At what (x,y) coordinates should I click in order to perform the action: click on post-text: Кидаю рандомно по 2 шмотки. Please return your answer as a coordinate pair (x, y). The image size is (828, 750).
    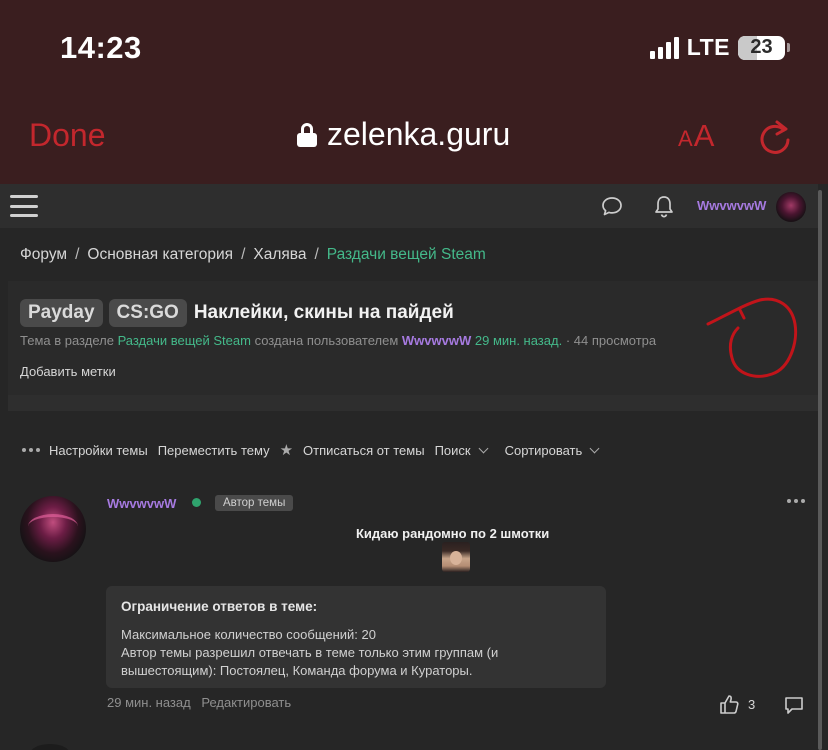
    Looking at the image, I should click on (453, 533).